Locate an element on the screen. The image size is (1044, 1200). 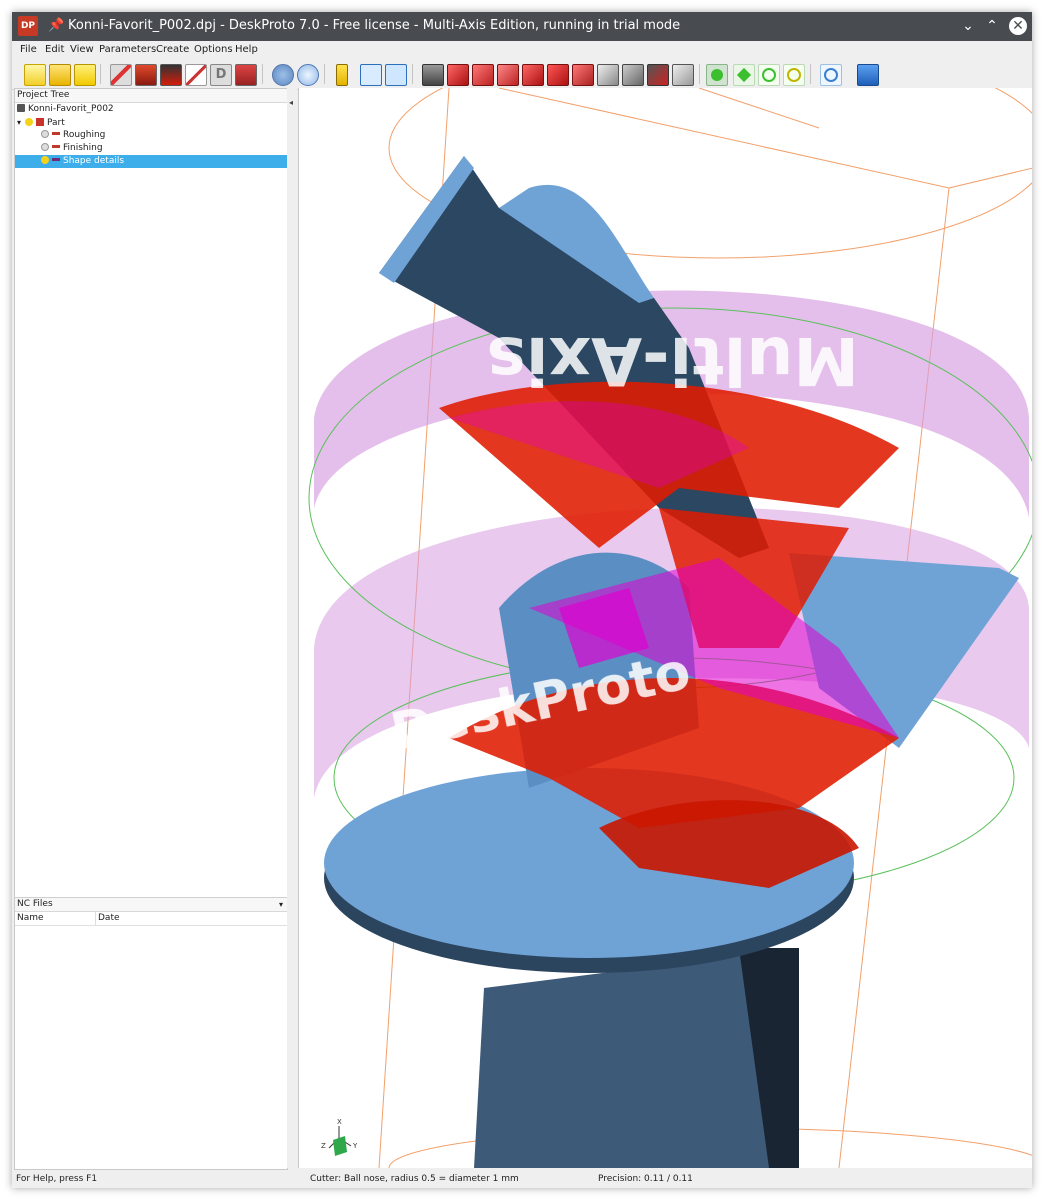
help-book-icon is located at coordinates (868, 75).